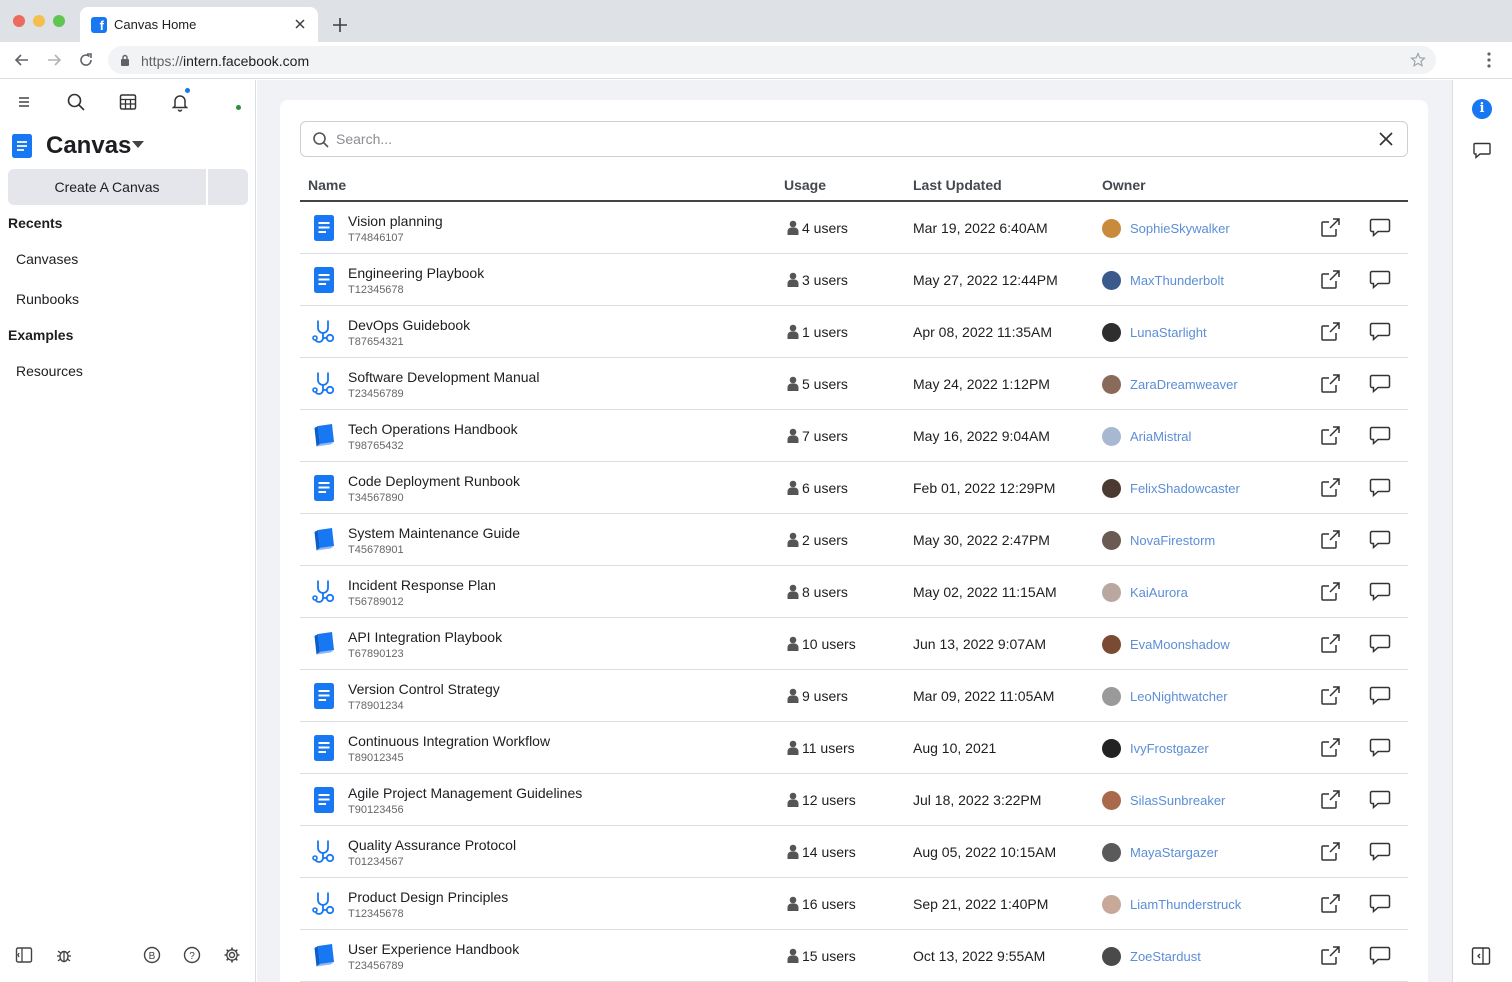  Describe the element at coordinates (433, 429) in the screenshot. I see `canvas-name-link: Tech Operations Handbook` at that location.